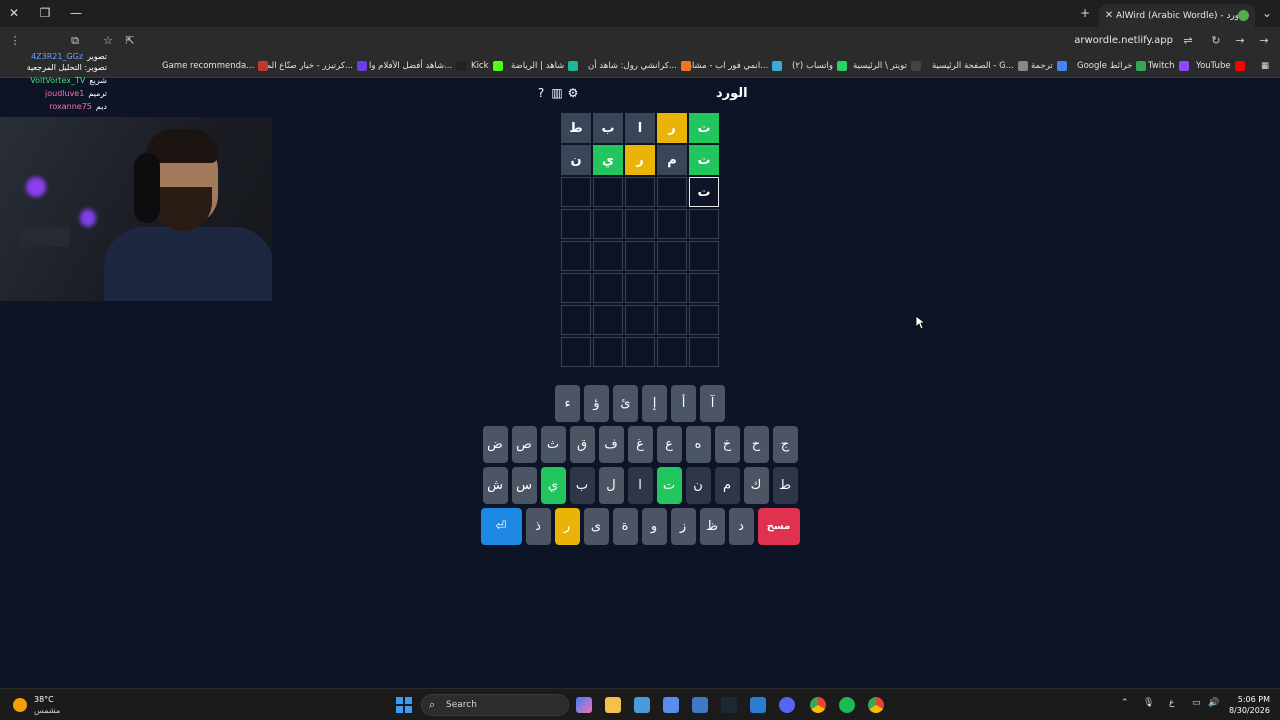 Image resolution: width=1280 pixels, height=720 pixels. What do you see at coordinates (611, 444) in the screenshot?
I see `key: ف` at bounding box center [611, 444].